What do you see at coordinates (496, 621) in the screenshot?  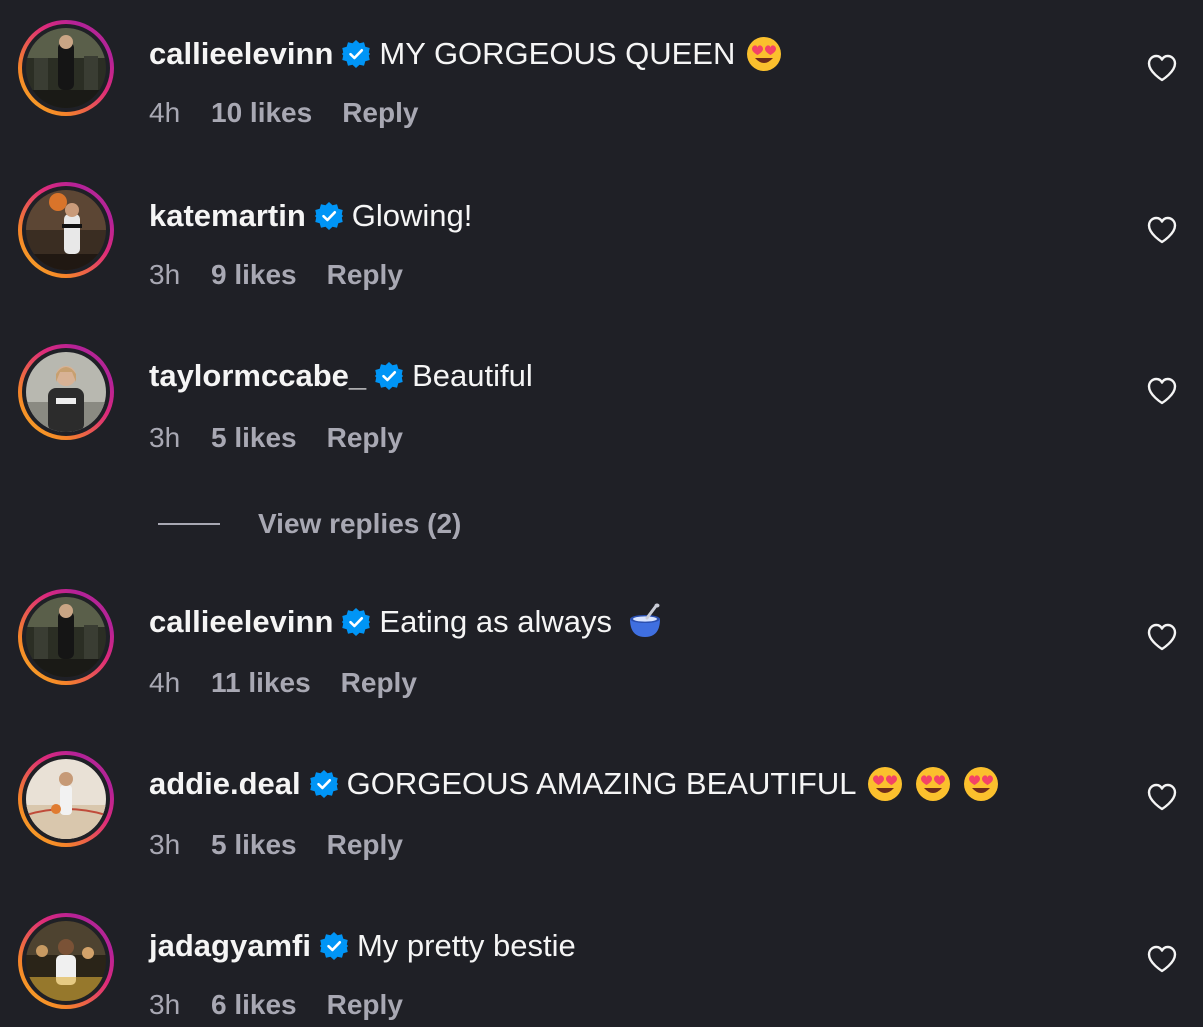 I see `comment-text: Eating as always` at bounding box center [496, 621].